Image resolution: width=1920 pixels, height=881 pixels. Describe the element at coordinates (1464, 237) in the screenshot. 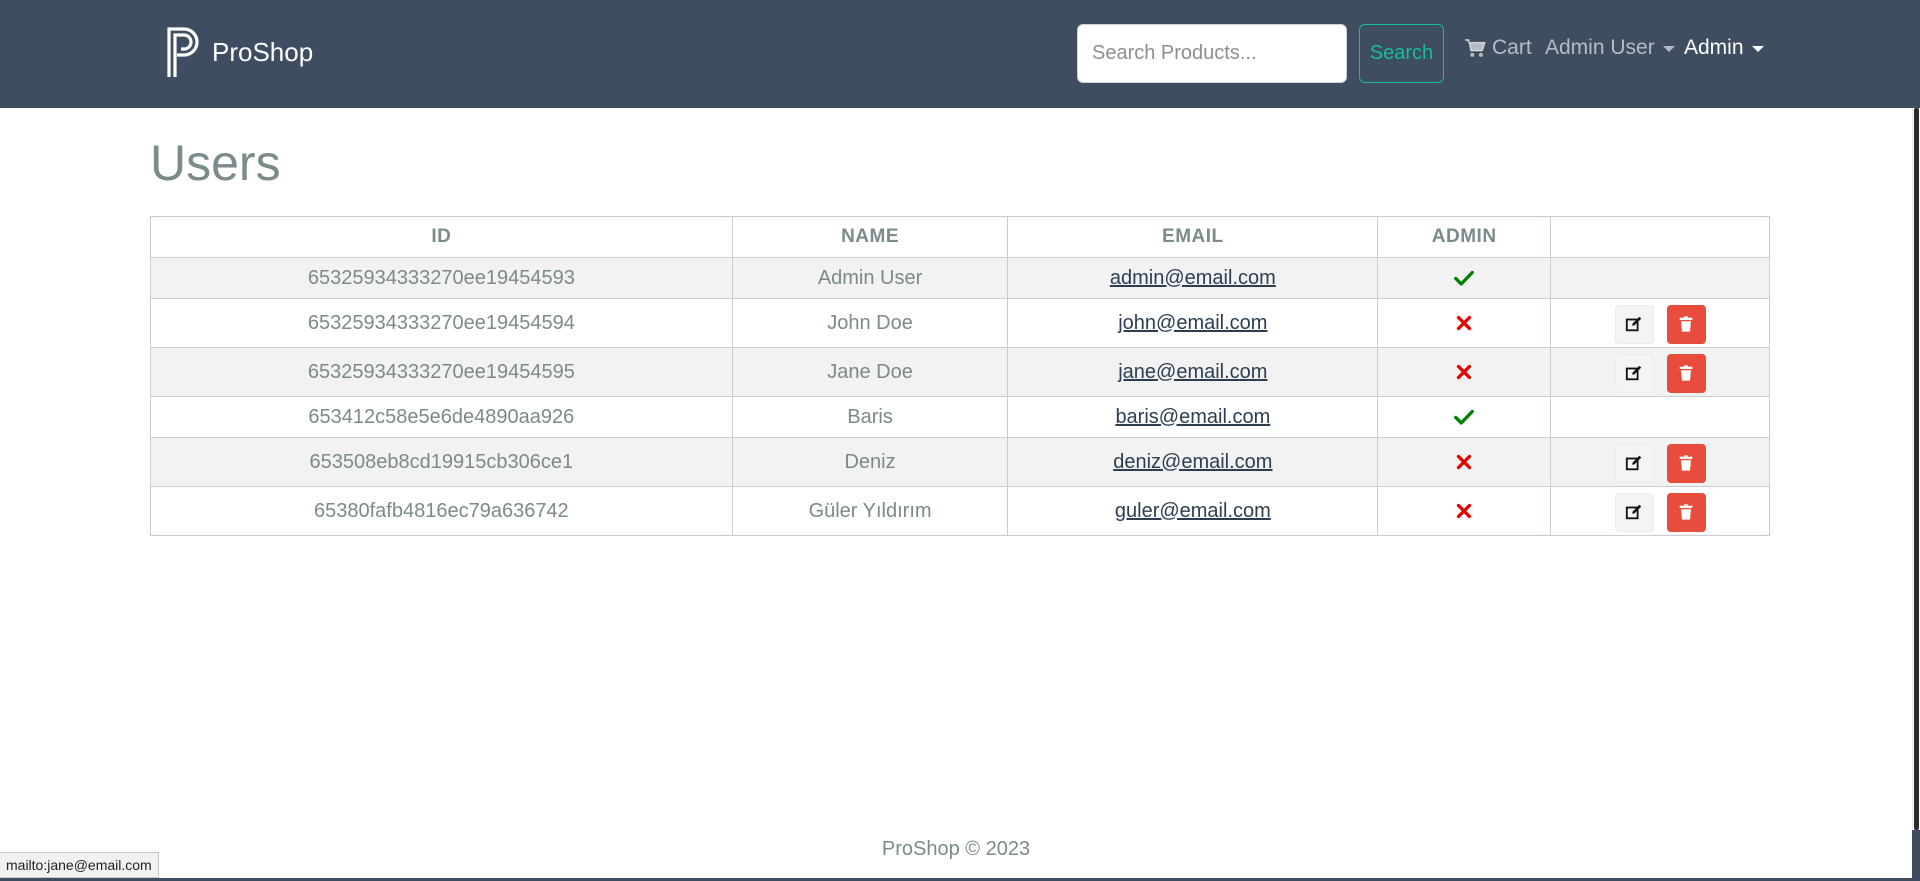

I see `header-admin: ADMIN` at that location.